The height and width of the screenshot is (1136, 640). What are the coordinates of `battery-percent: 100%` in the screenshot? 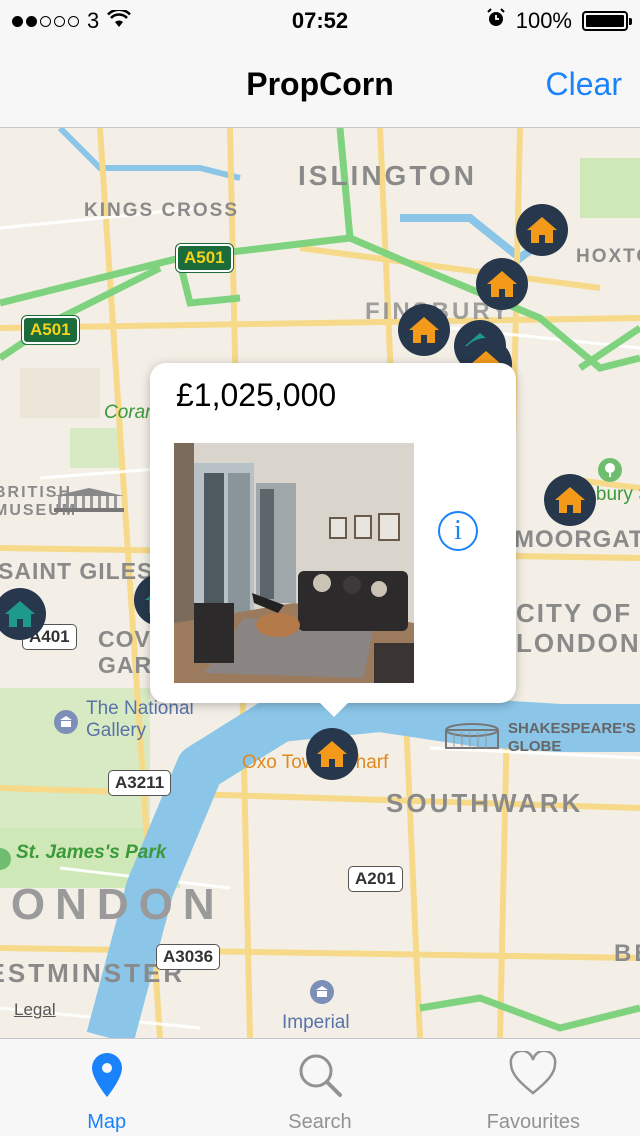 It's located at (543, 20).